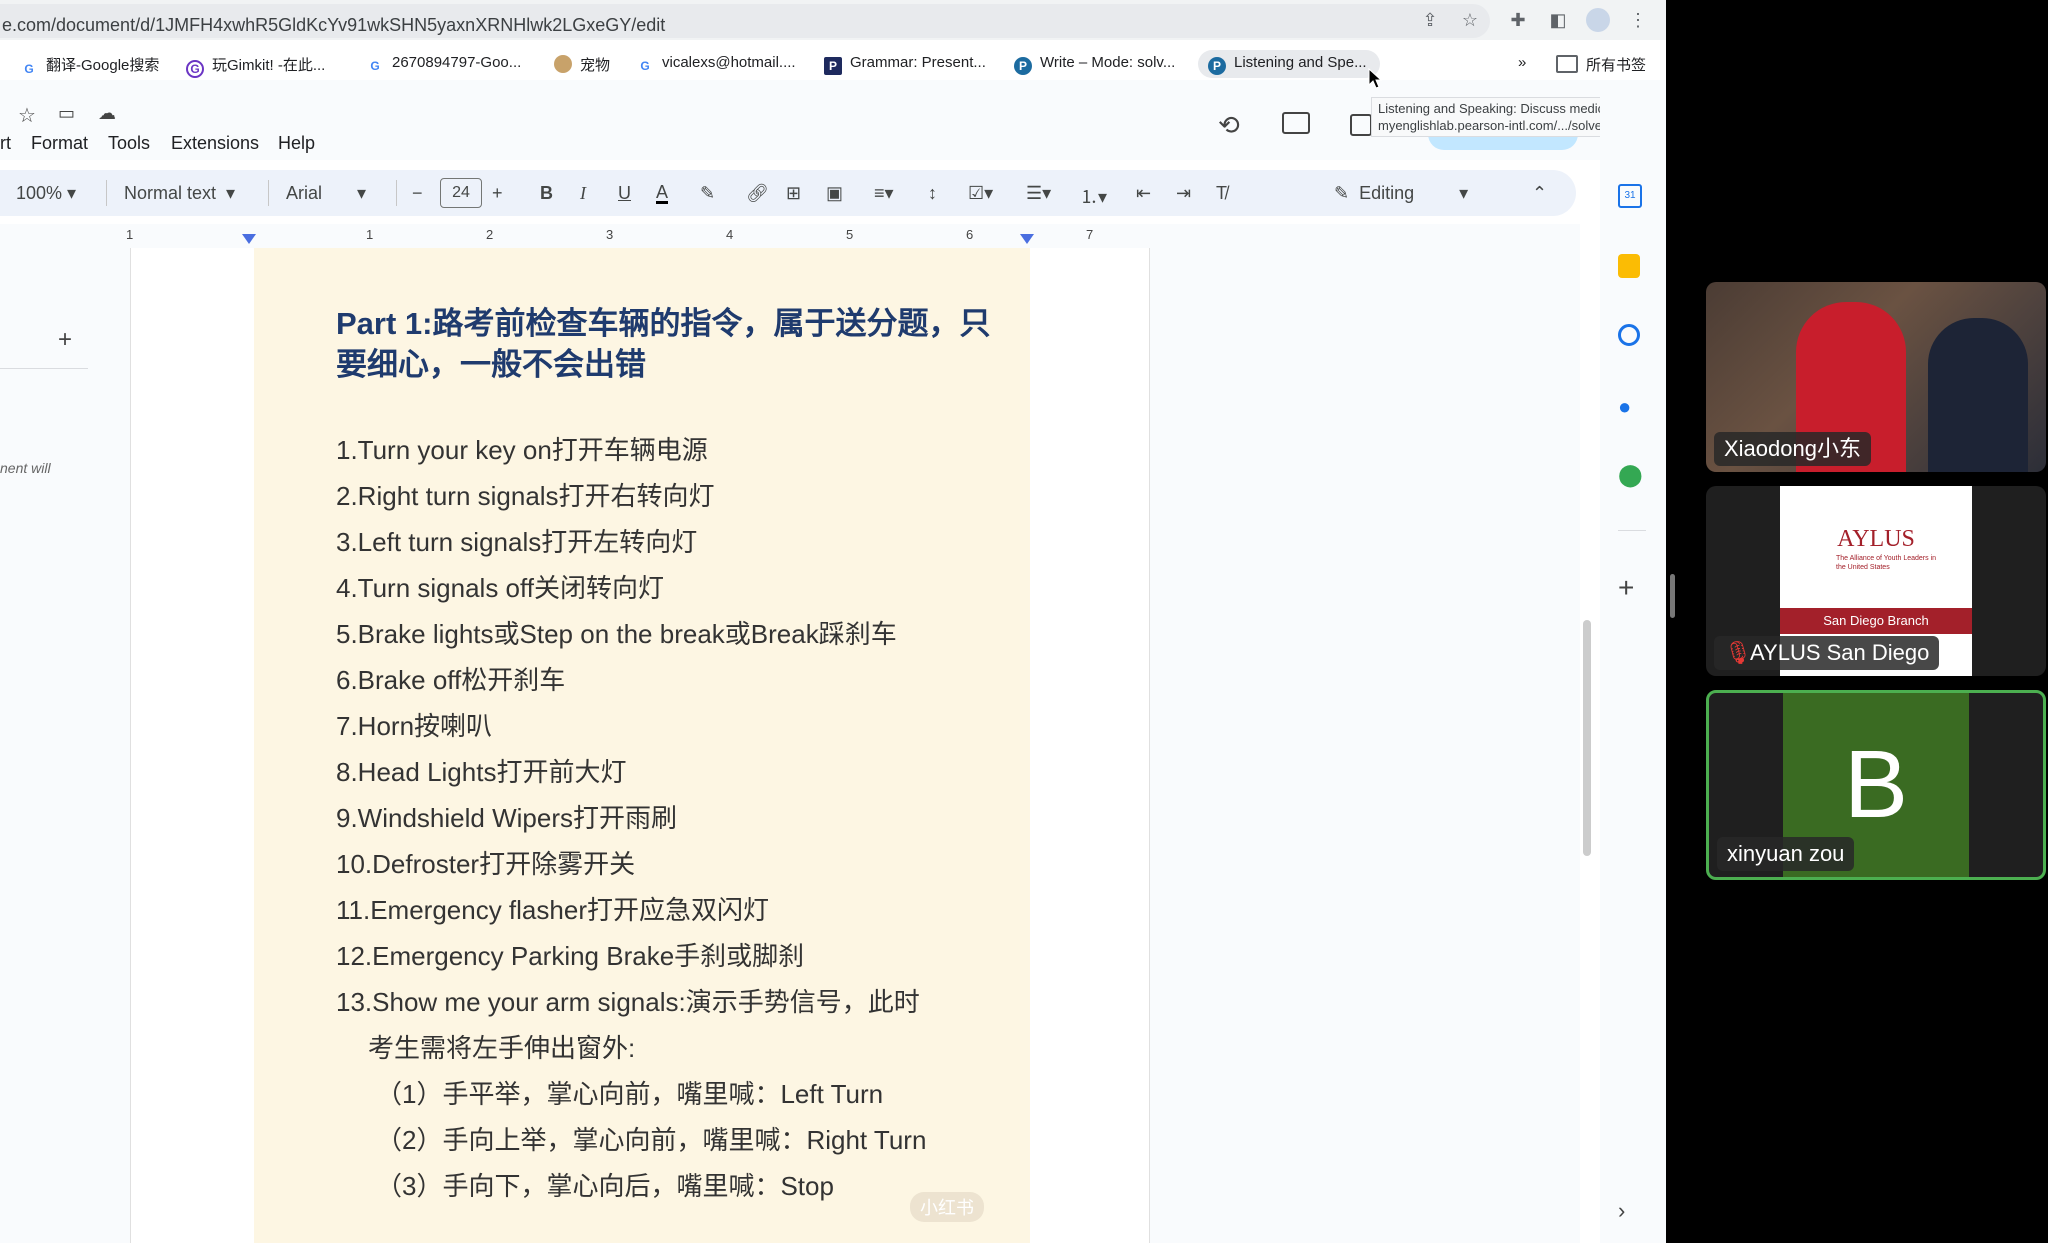 Image resolution: width=2048 pixels, height=1243 pixels. Describe the element at coordinates (932, 193) in the screenshot. I see `line-spacing-icon: ↕` at that location.